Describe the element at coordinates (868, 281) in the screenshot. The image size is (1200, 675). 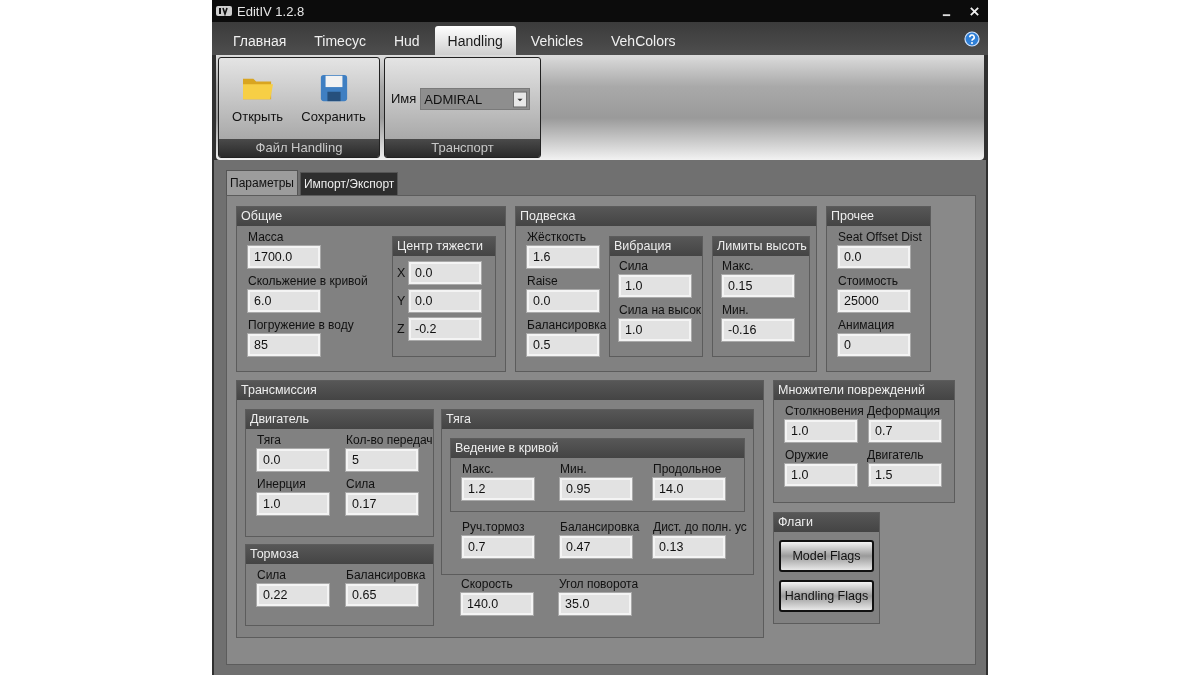
I see `field-label: Стоимость` at that location.